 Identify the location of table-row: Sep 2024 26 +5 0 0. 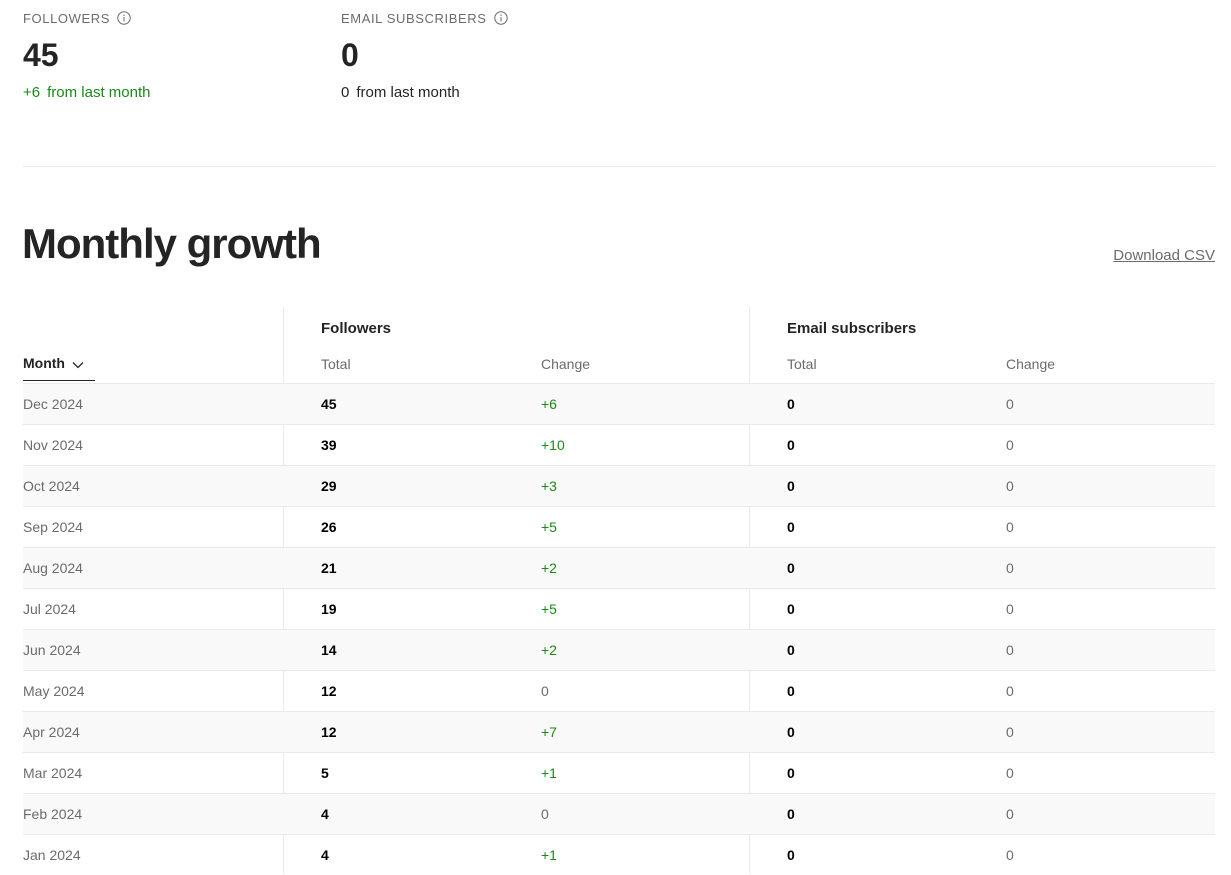
(619, 526).